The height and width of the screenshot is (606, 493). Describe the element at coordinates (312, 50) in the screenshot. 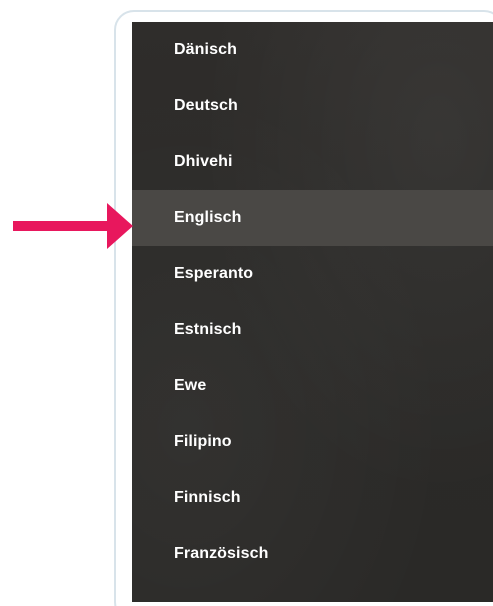

I see `language-option-daenisch: Dänisch` at that location.